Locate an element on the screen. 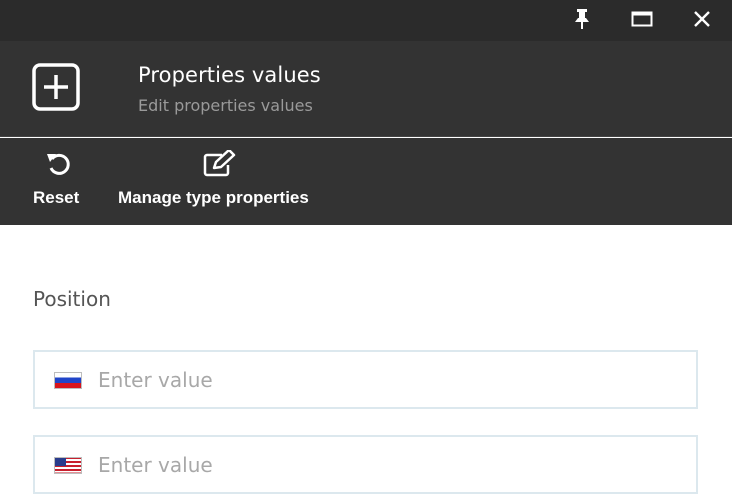 This screenshot has width=732, height=496. maximize-button is located at coordinates (642, 19).